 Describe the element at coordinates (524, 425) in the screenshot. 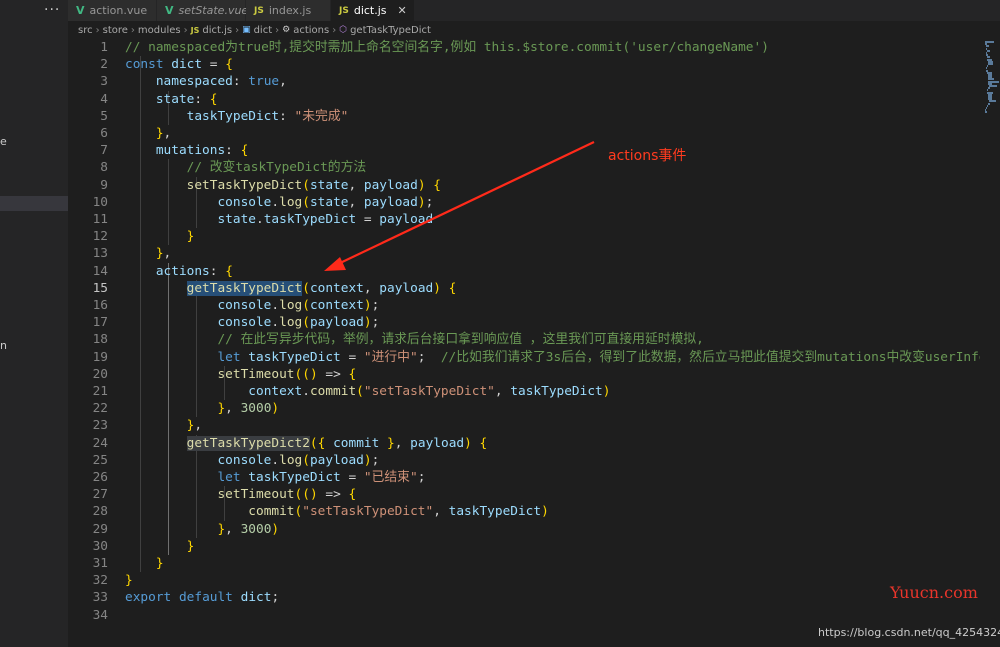

I see `code-line: 23 },` at that location.